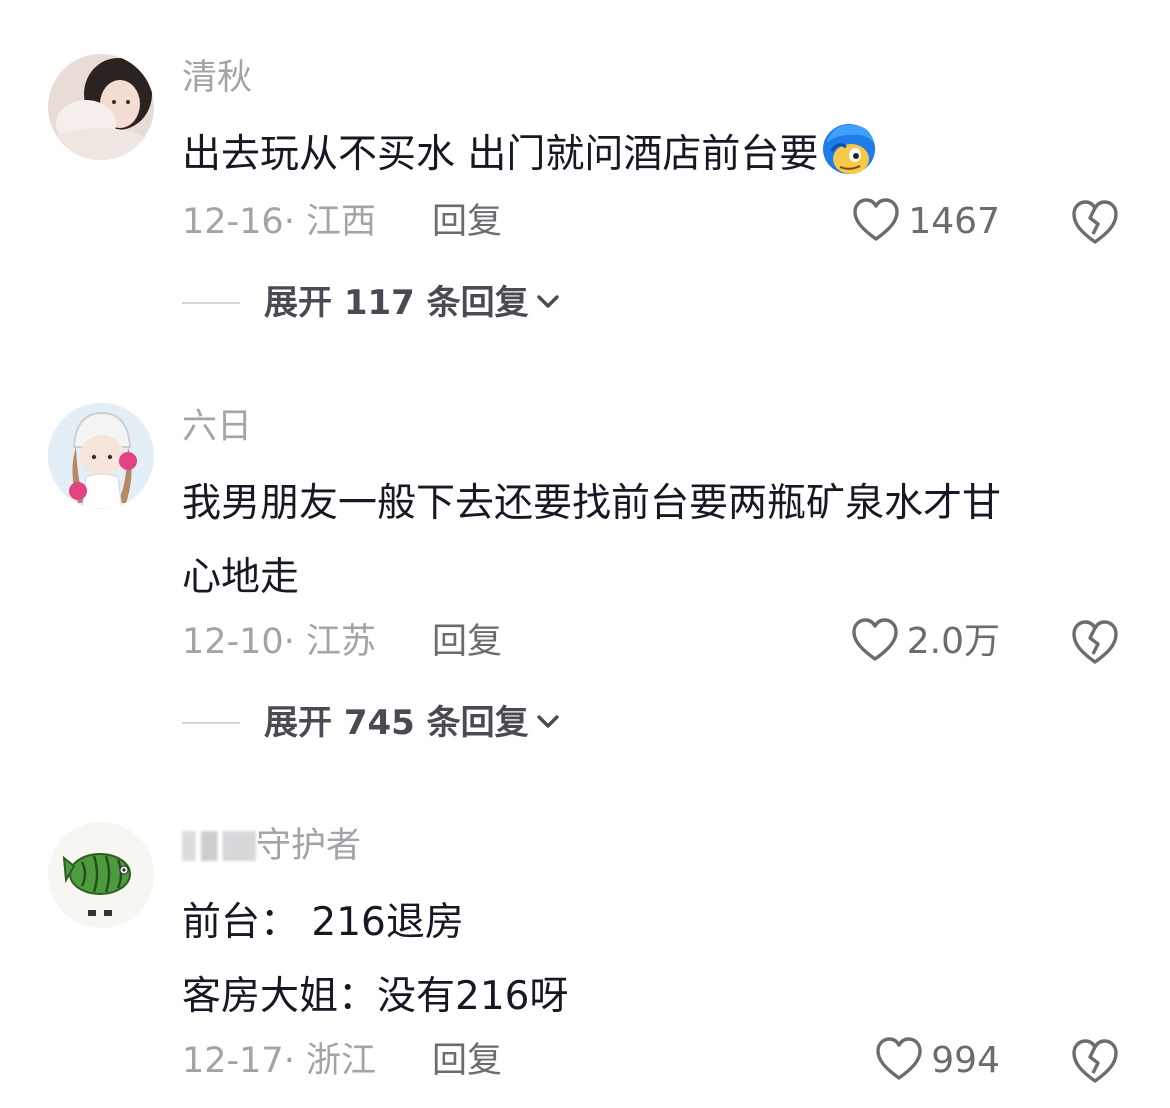 Image resolution: width=1170 pixels, height=1108 pixels. I want to click on comment-line: 客房大姐：没有216呀, so click(375, 996).